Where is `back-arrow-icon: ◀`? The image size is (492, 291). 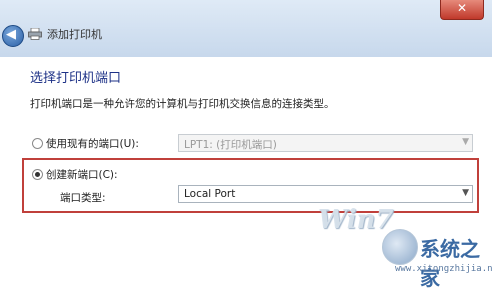
back-arrow-icon: ◀ is located at coordinates (11, 34).